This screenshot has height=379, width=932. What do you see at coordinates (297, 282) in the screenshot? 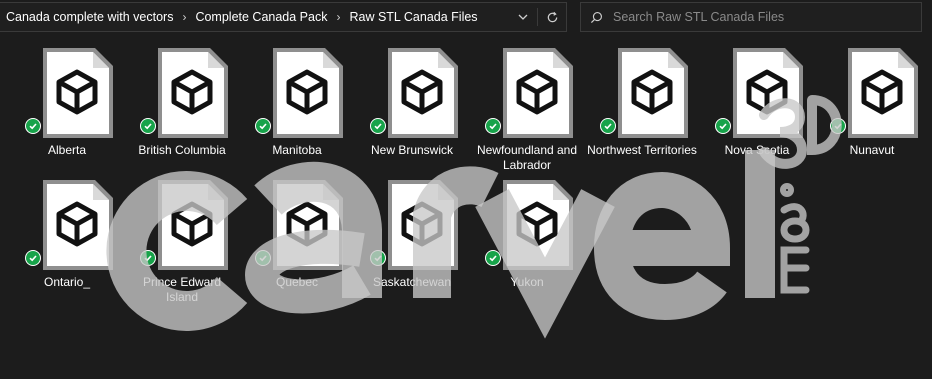
I see `file-name-label: Quebec` at bounding box center [297, 282].